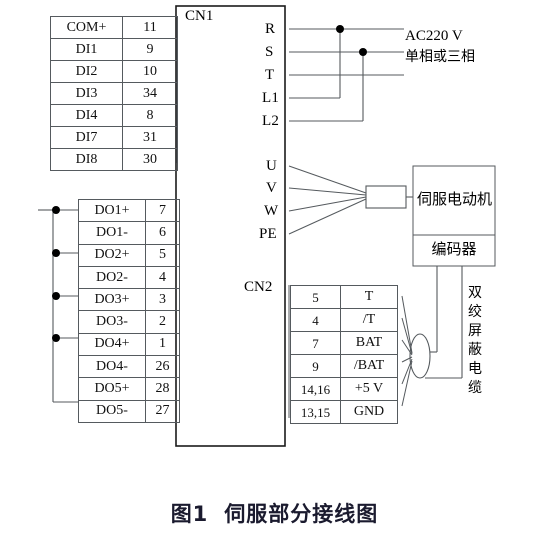  What do you see at coordinates (162, 210) in the screenshot?
I see `do-pin-number: 7` at bounding box center [162, 210].